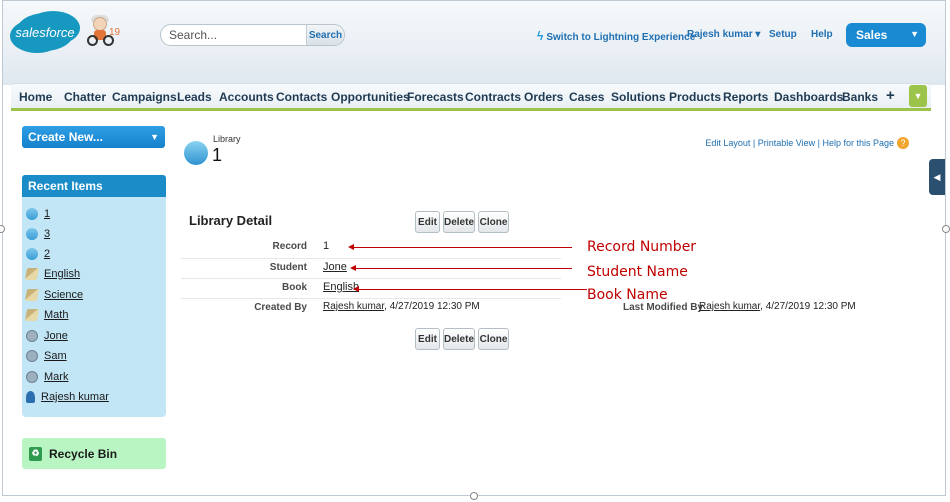 Image resolution: width=950 pixels, height=502 pixels. I want to click on tab-leads: Leads, so click(194, 97).